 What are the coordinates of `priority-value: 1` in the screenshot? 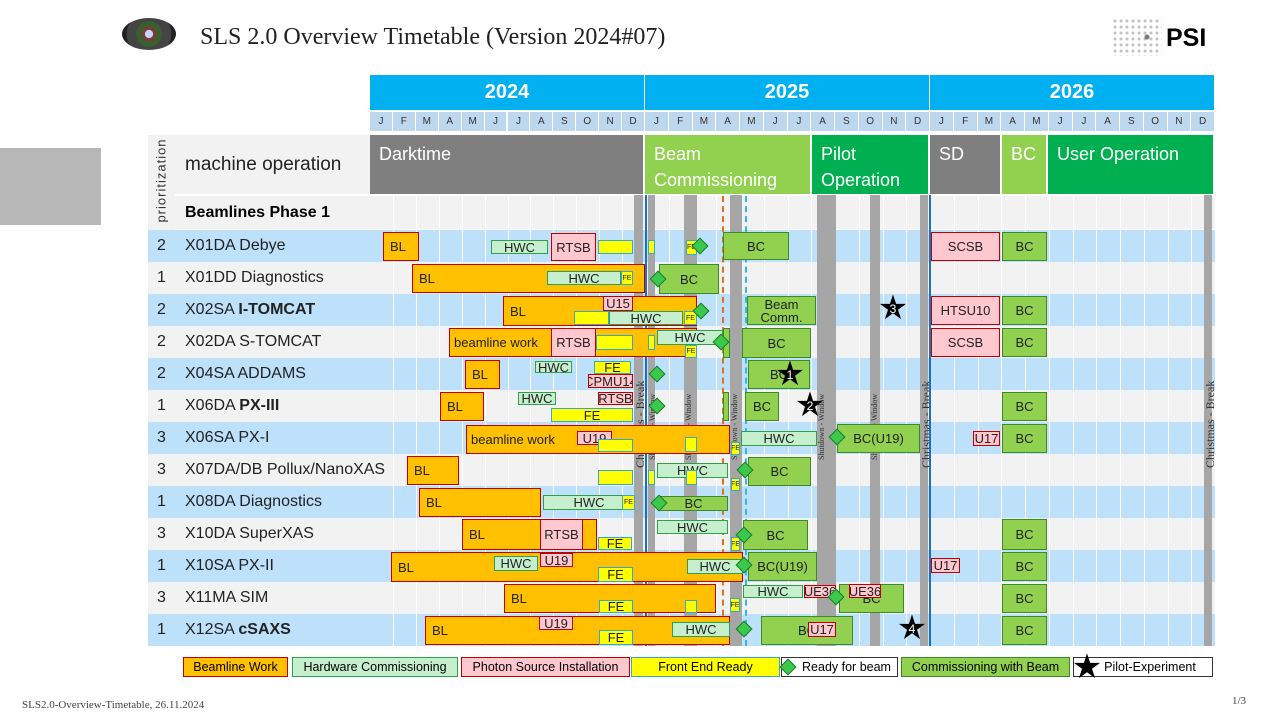 It's located at (161, 629).